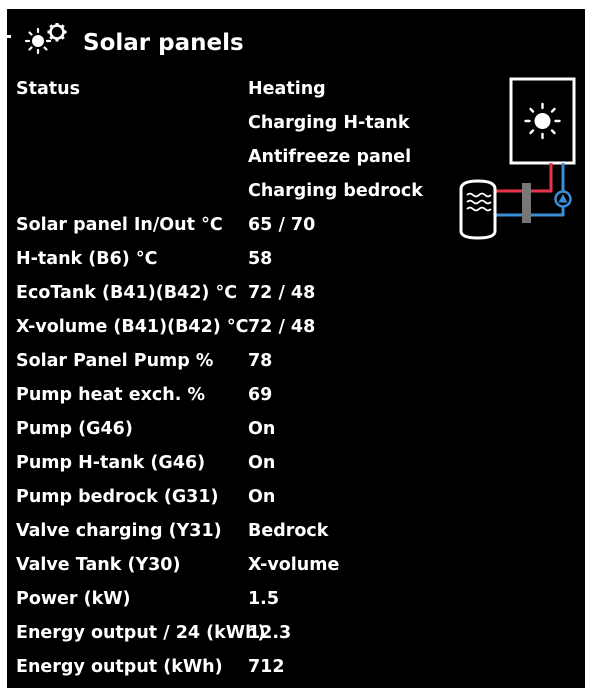 Image resolution: width=592 pixels, height=688 pixels. What do you see at coordinates (542, 121) in the screenshot?
I see `solar-panel-icon` at bounding box center [542, 121].